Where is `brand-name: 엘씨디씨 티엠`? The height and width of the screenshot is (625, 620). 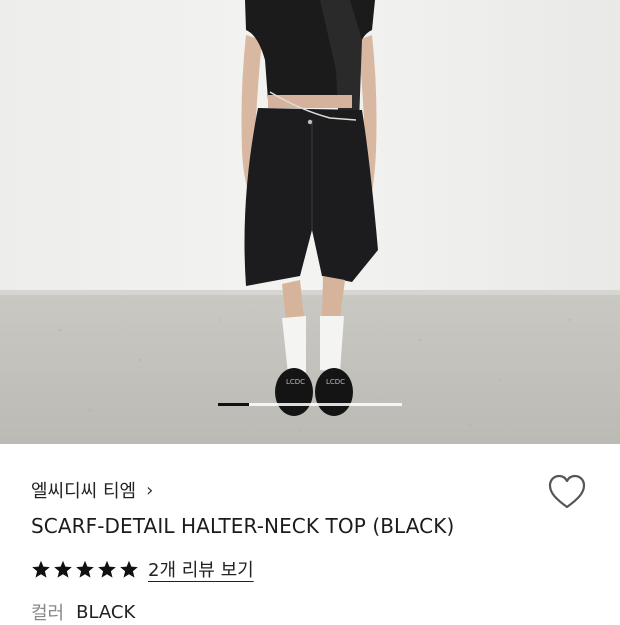
brand-name: 엘씨디씨 티엠 is located at coordinates (84, 491).